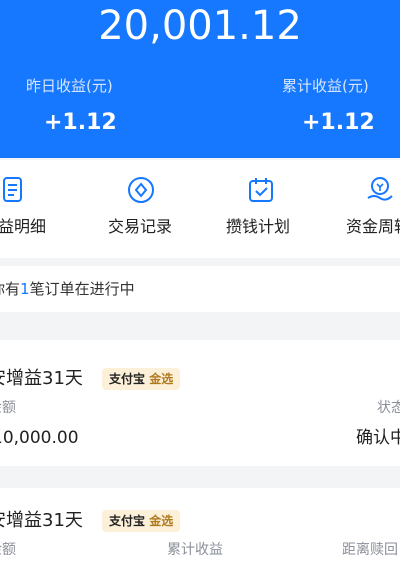 Image resolution: width=400 pixels, height=566 pixels. What do you see at coordinates (67, 289) in the screenshot?
I see `orders-in-progress-text: 你有1笔订单在进行中` at bounding box center [67, 289].